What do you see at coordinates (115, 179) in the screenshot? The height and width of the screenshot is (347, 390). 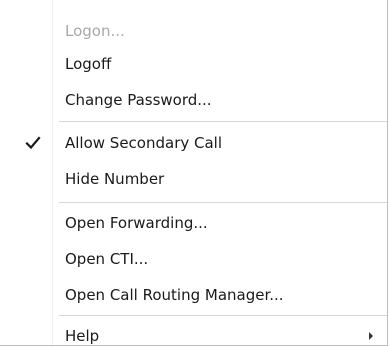 I see `menu-item-label: Hide Number` at bounding box center [115, 179].